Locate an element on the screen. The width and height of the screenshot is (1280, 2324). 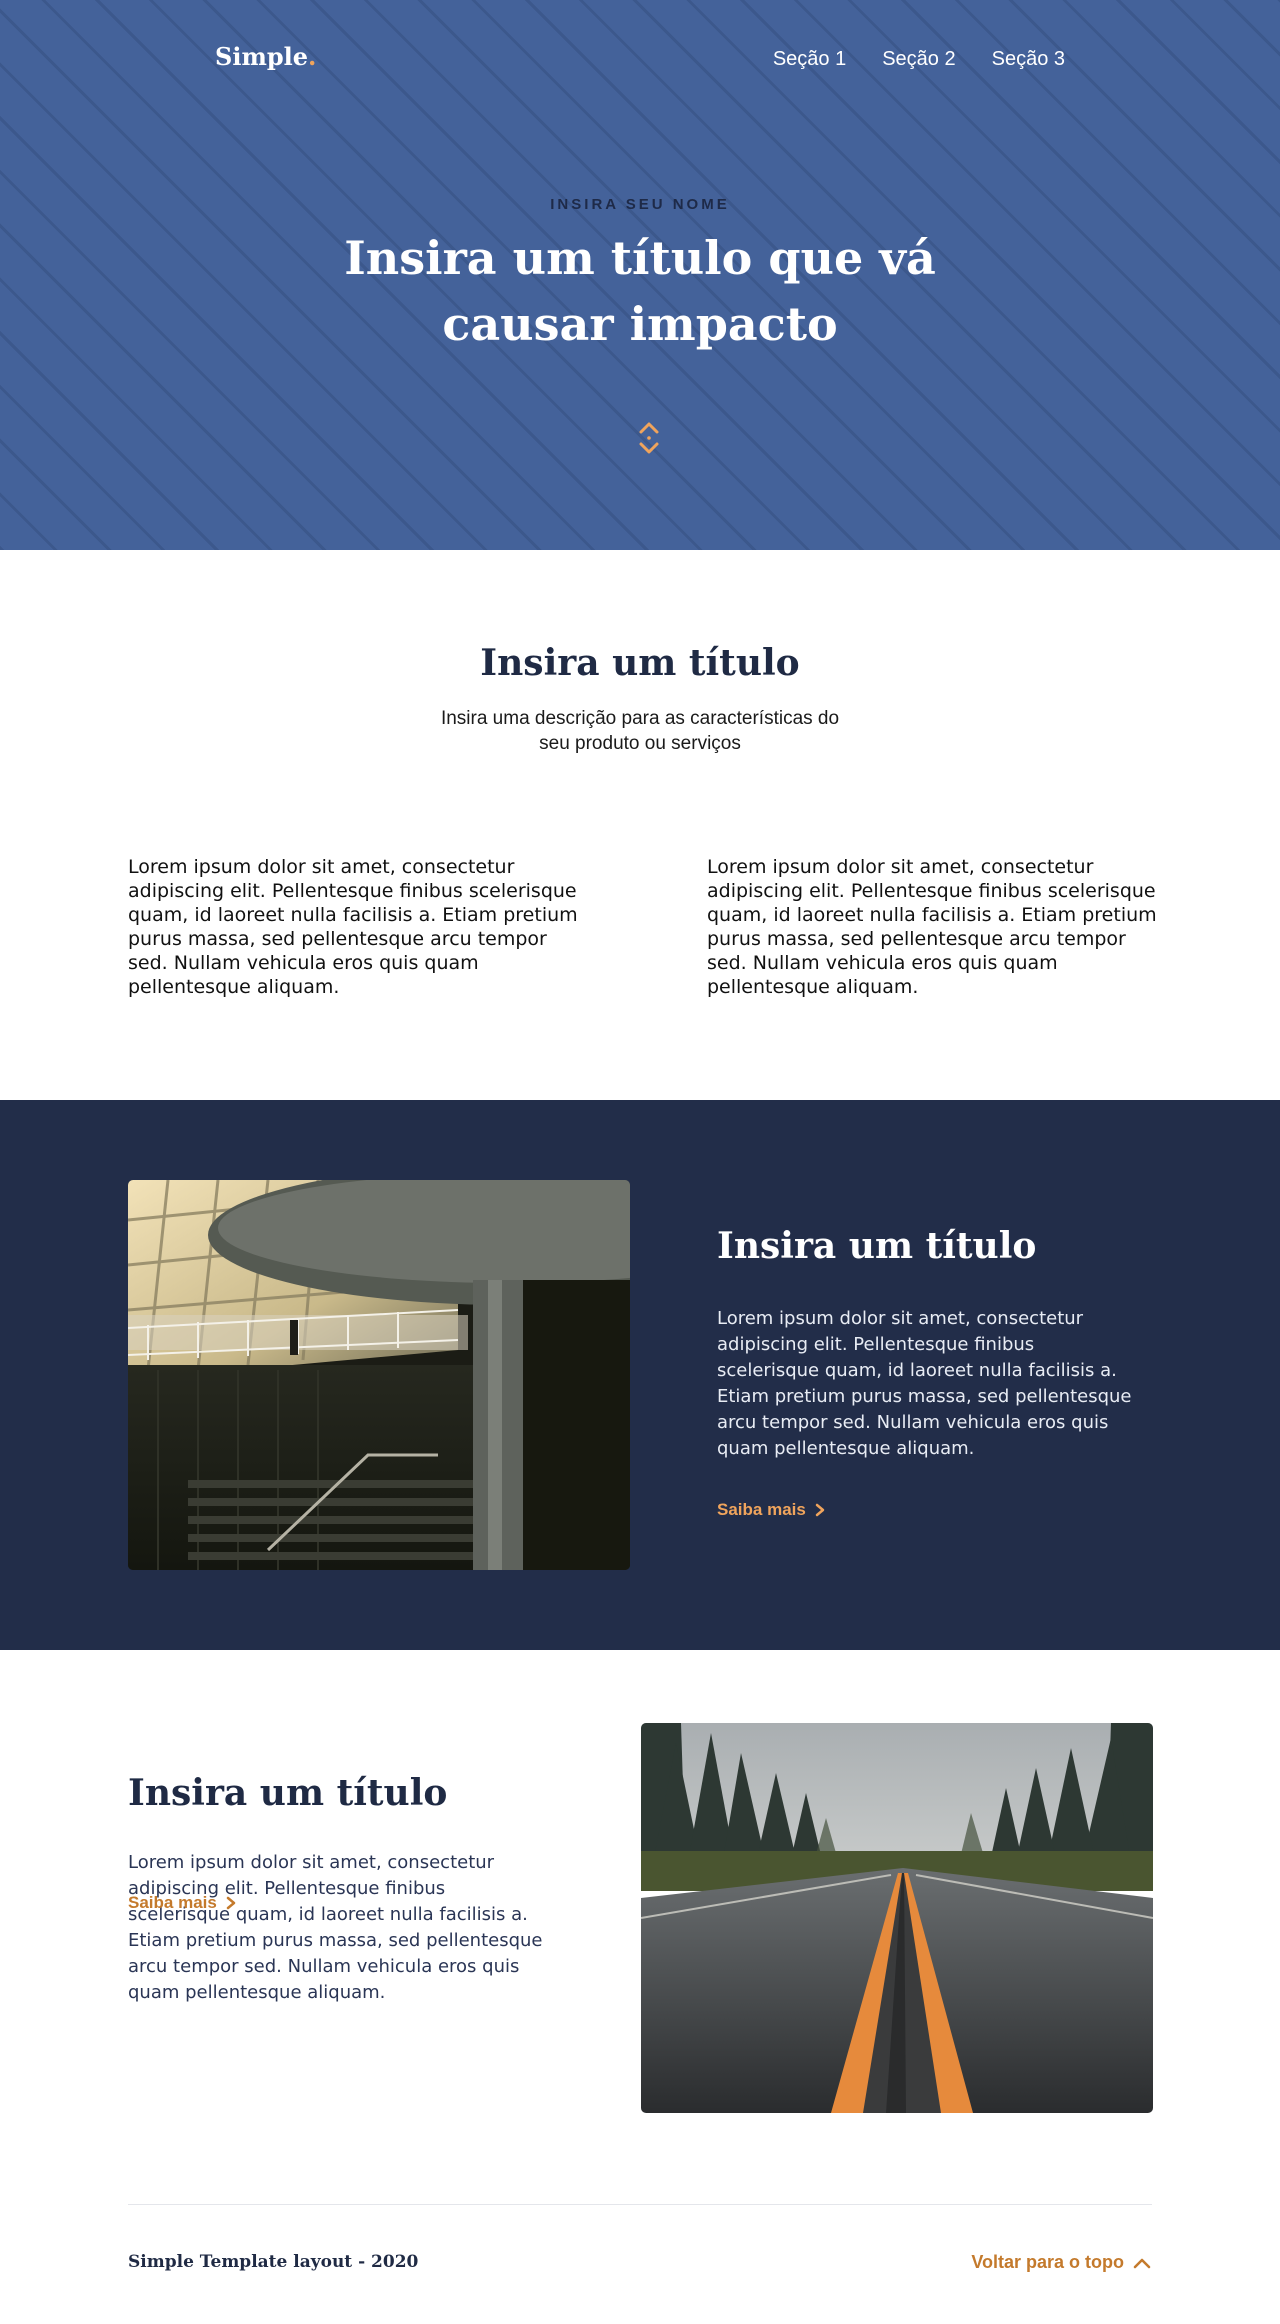
logo: Simple. is located at coordinates (265, 56).